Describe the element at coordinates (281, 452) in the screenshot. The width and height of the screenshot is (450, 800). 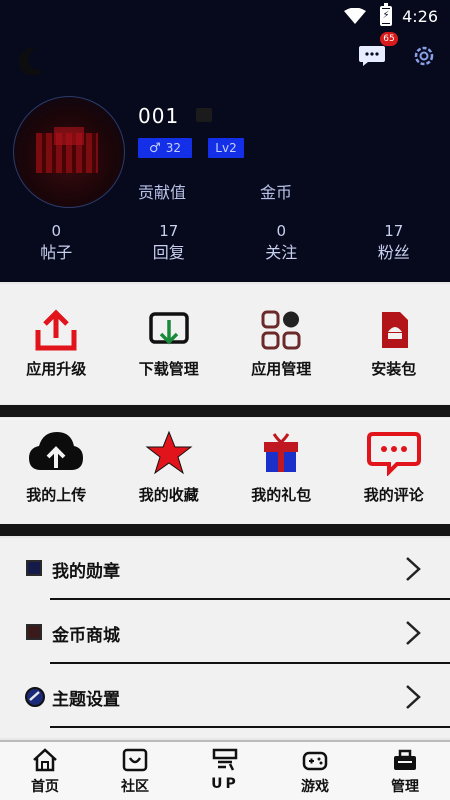
I see `gift-icon` at that location.